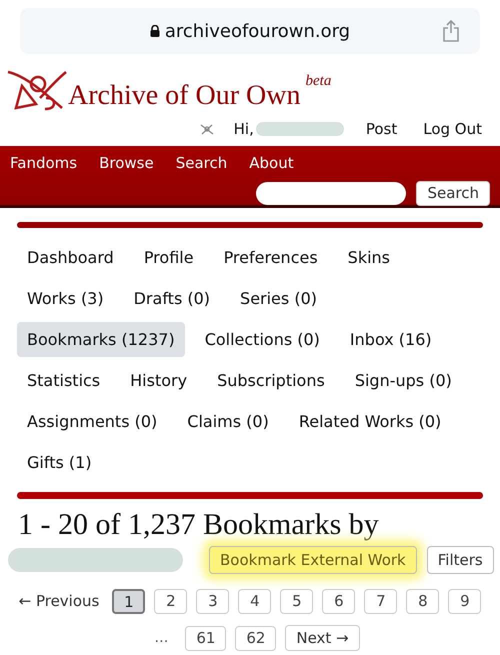  I want to click on page-button: 7, so click(381, 601).